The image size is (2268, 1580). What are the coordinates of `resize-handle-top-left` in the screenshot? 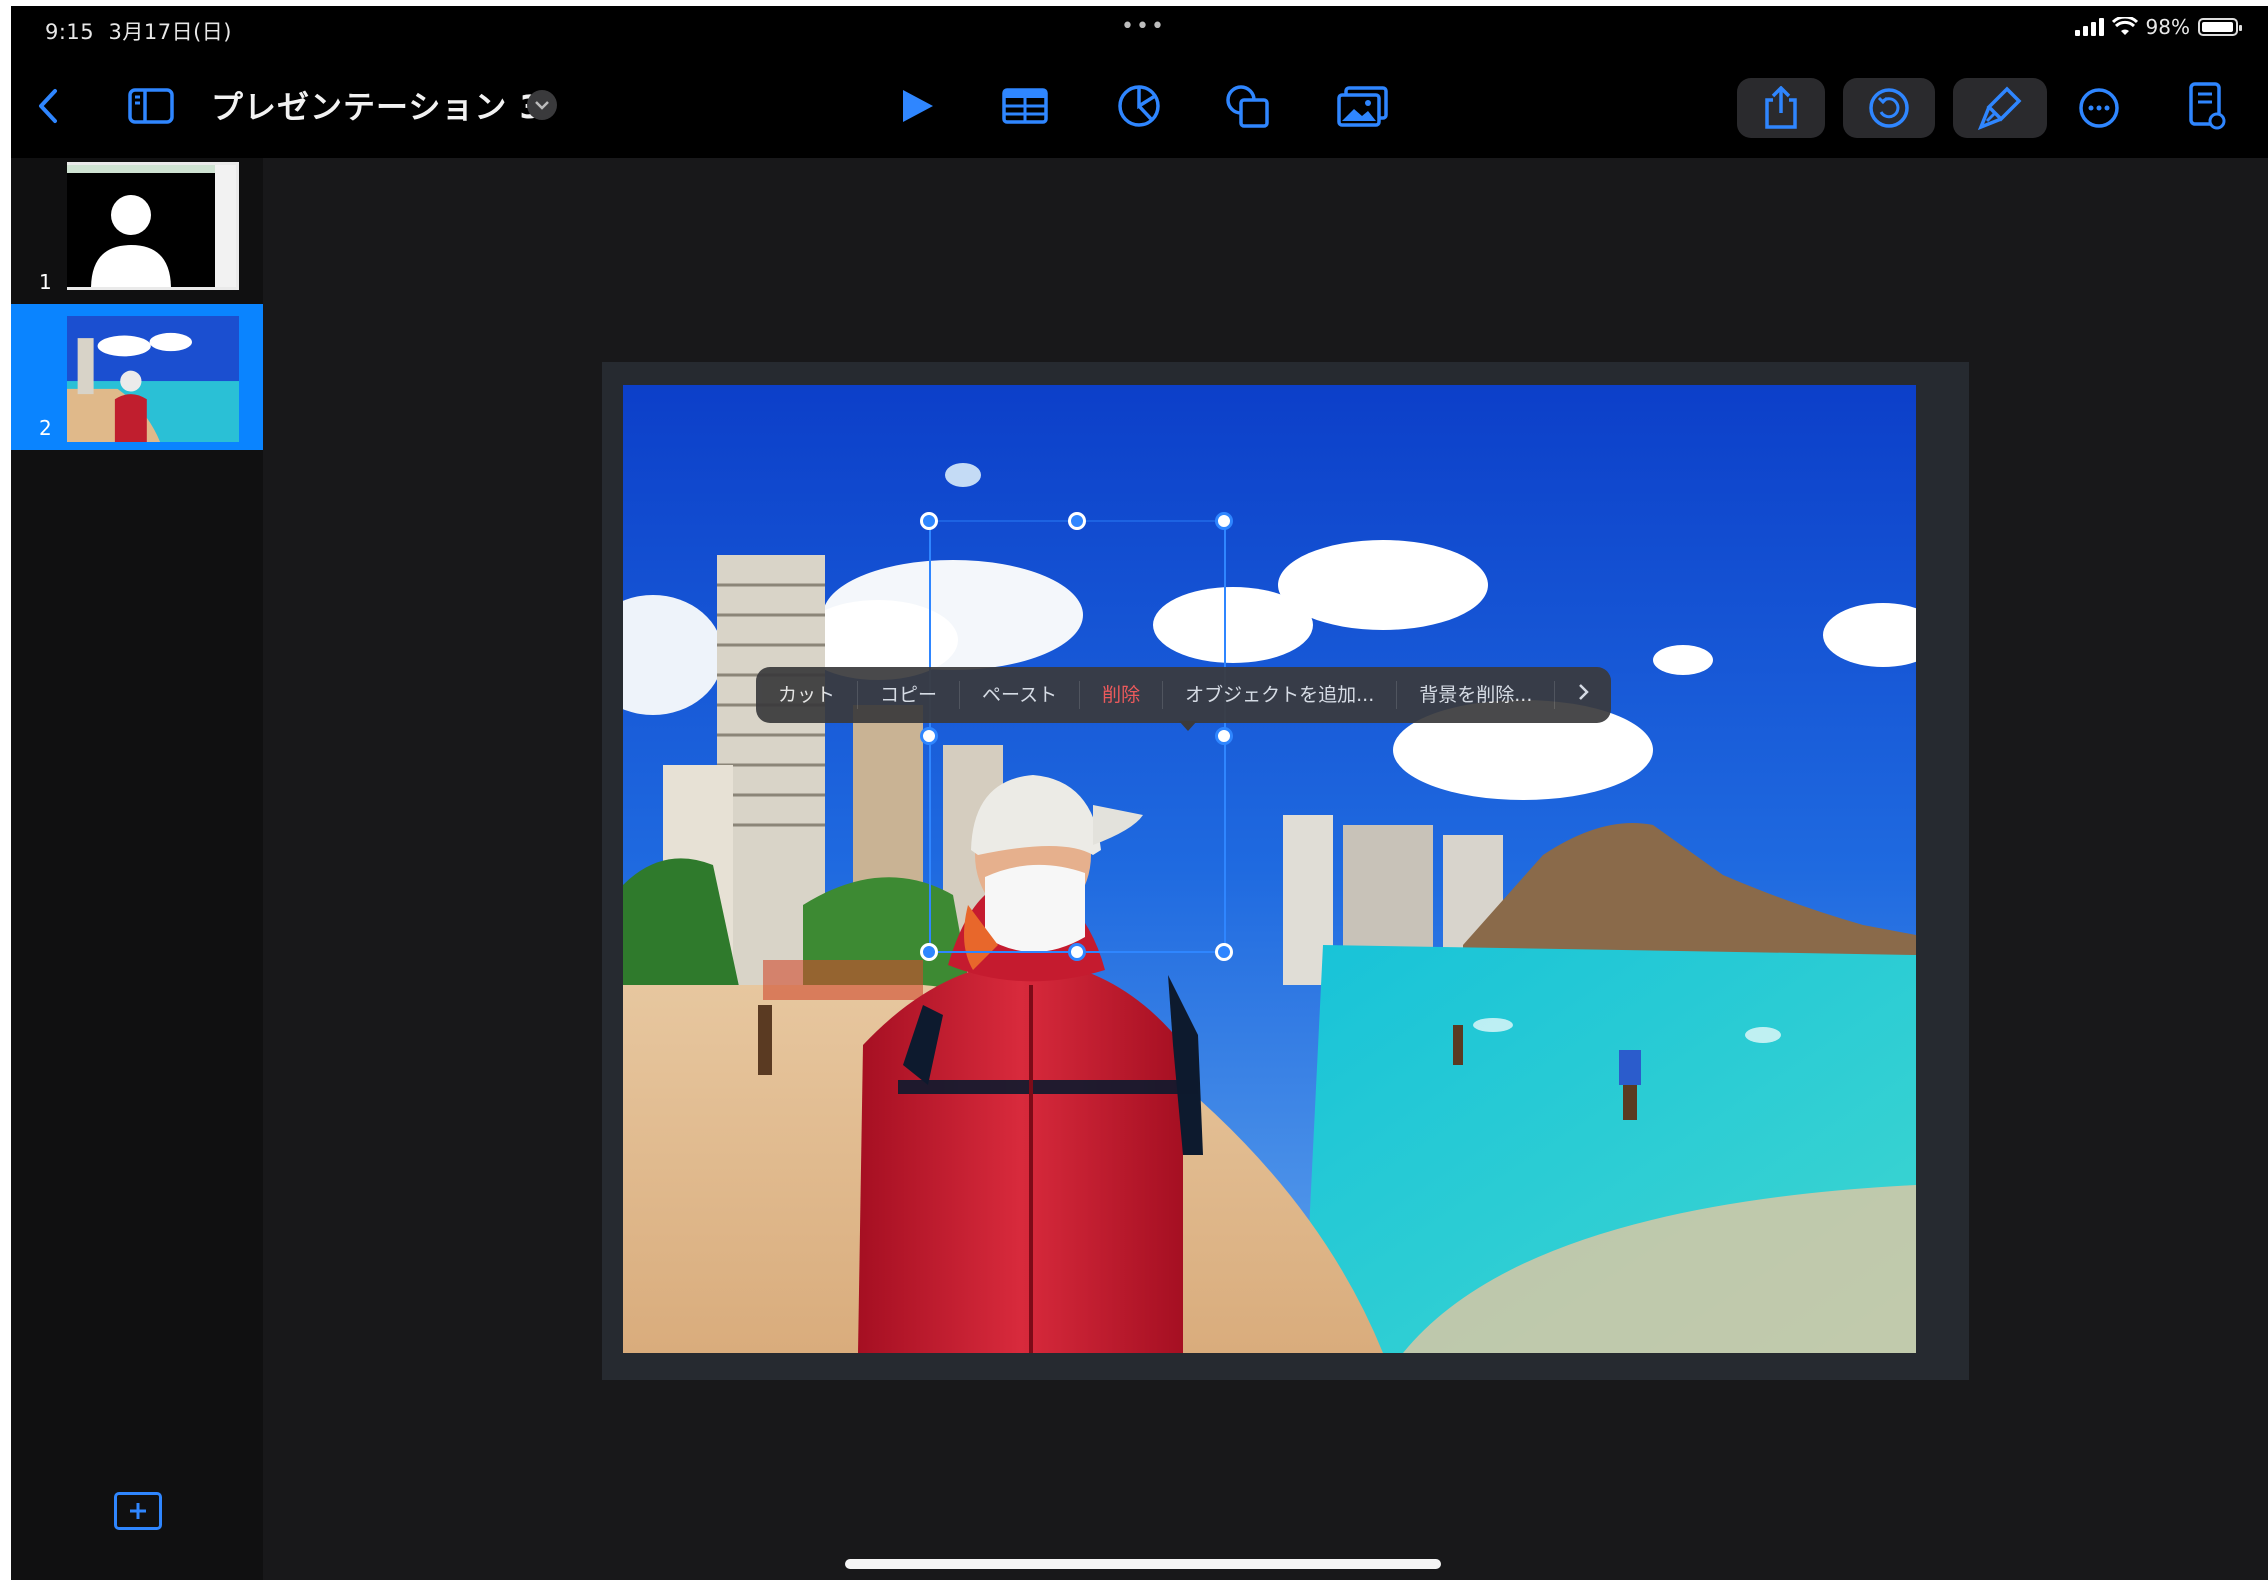 It's located at (929, 521).